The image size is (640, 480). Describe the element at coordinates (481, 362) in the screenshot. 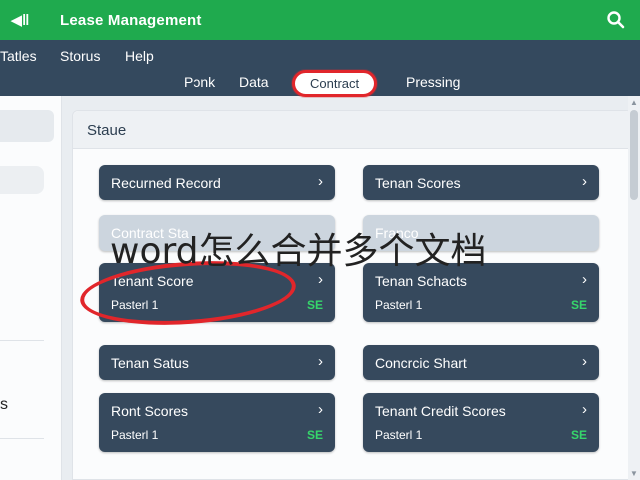

I see `card-concrcic-shart: Concrcic Shart ›` at that location.